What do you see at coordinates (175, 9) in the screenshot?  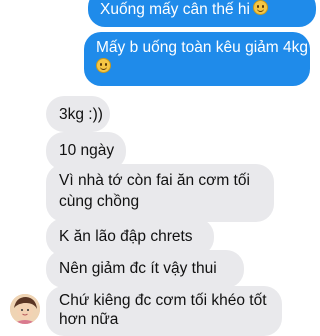 I see `message-text: Xuống mấy cân thế hi` at bounding box center [175, 9].